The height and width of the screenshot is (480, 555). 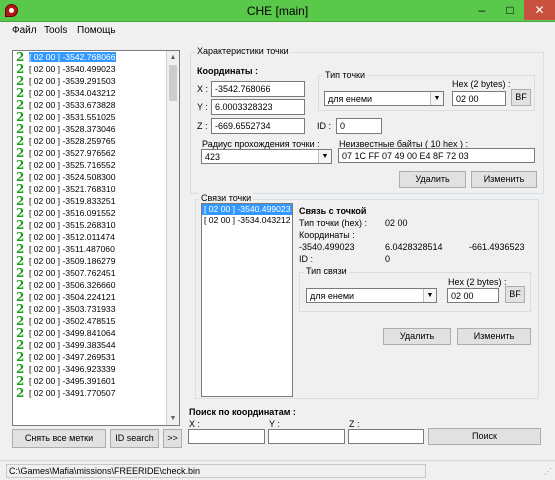 I want to click on edit-point-button: Изменить, so click(x=504, y=179).